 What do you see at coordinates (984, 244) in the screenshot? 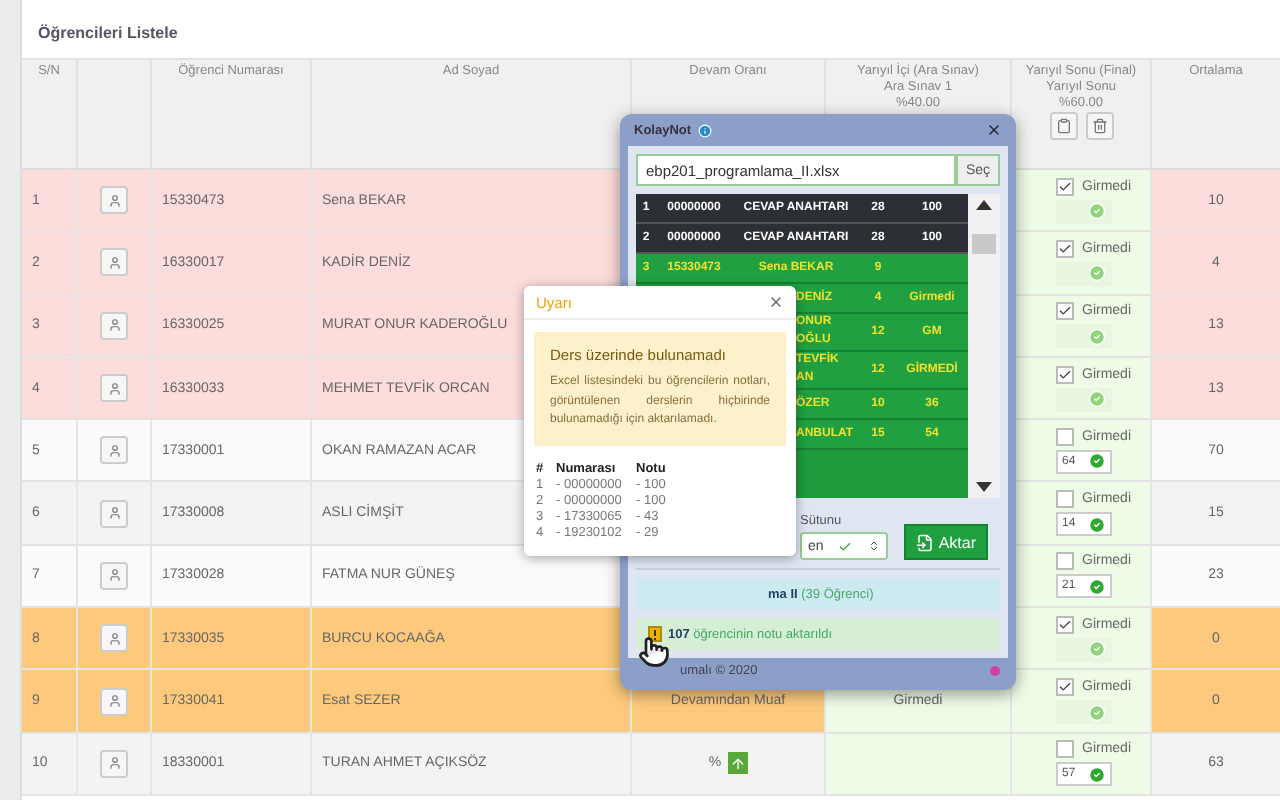
I see `scroll-thumb` at bounding box center [984, 244].